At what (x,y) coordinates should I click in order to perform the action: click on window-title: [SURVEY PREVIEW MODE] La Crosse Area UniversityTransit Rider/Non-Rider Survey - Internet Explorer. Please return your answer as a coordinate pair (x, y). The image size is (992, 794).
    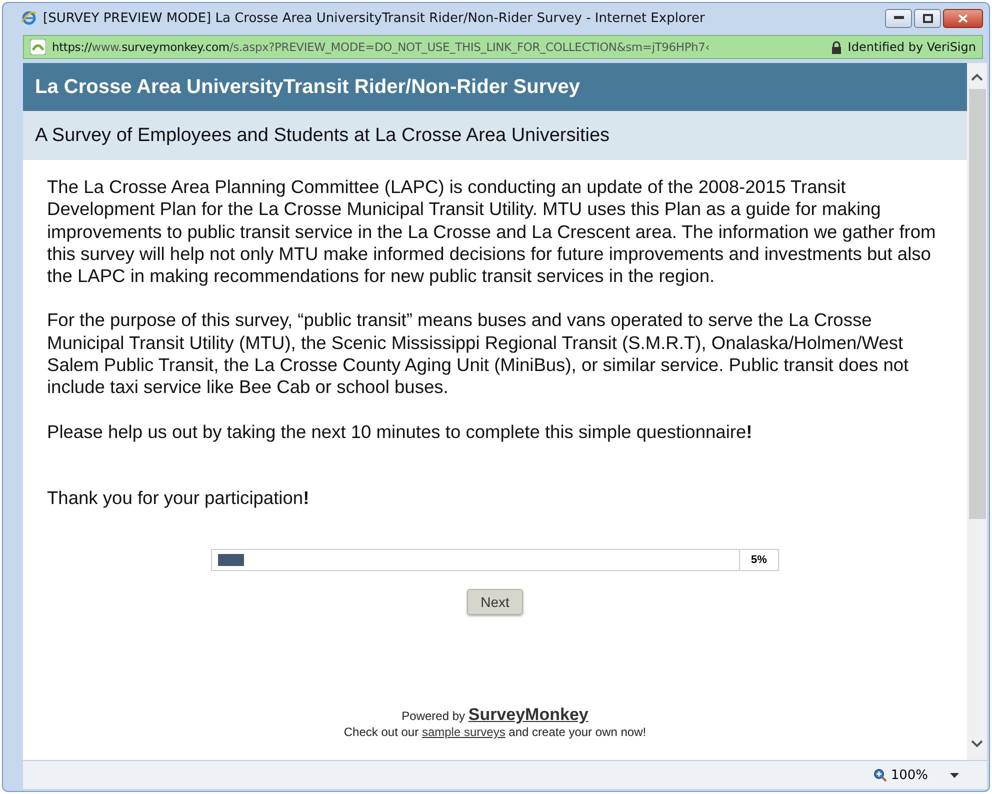
    Looking at the image, I should click on (374, 18).